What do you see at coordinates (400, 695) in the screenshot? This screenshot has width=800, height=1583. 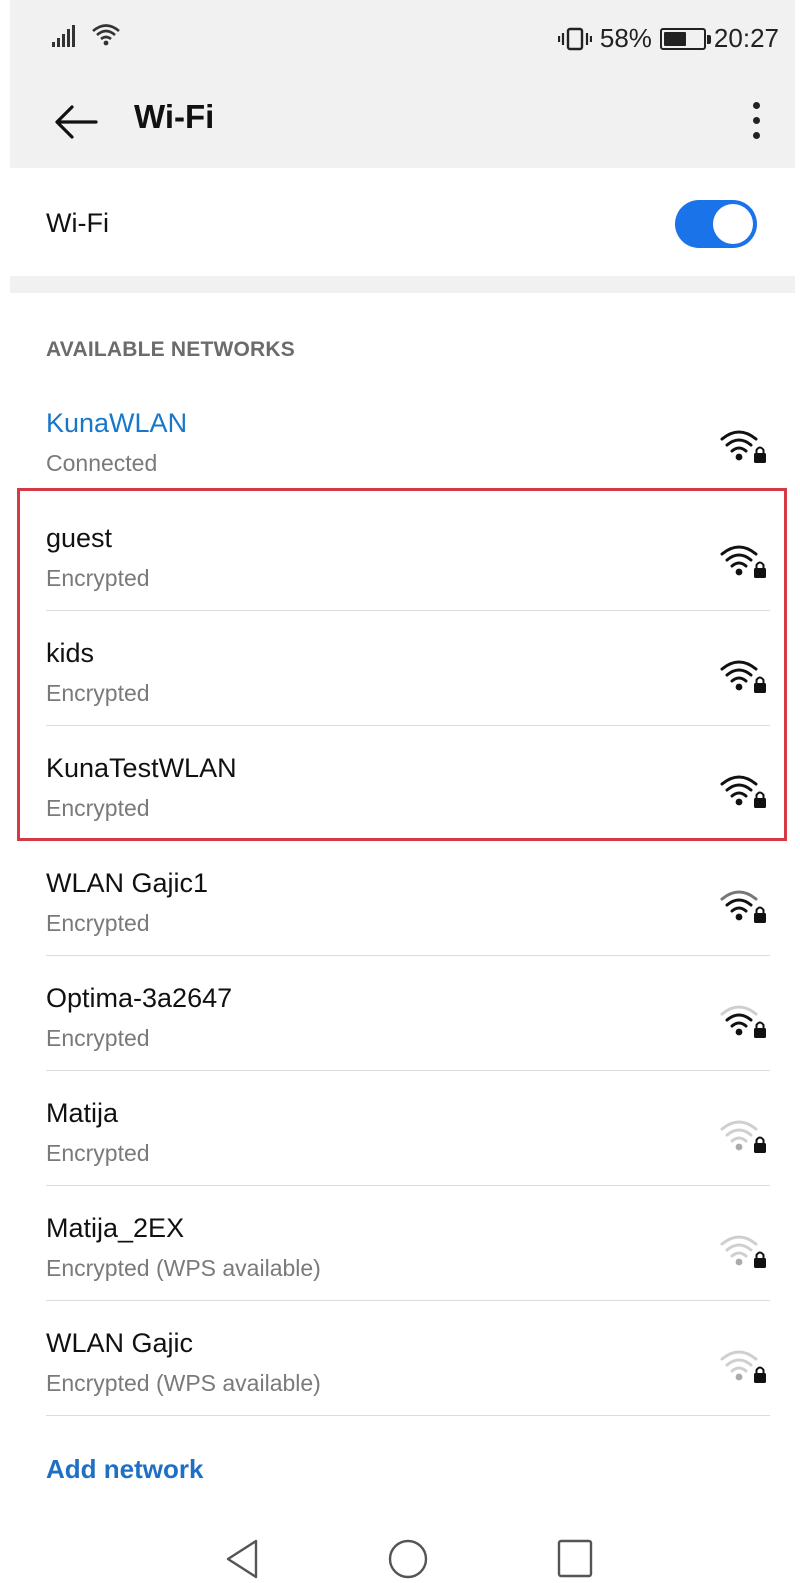 I see `network-item: kids Encrypted` at bounding box center [400, 695].